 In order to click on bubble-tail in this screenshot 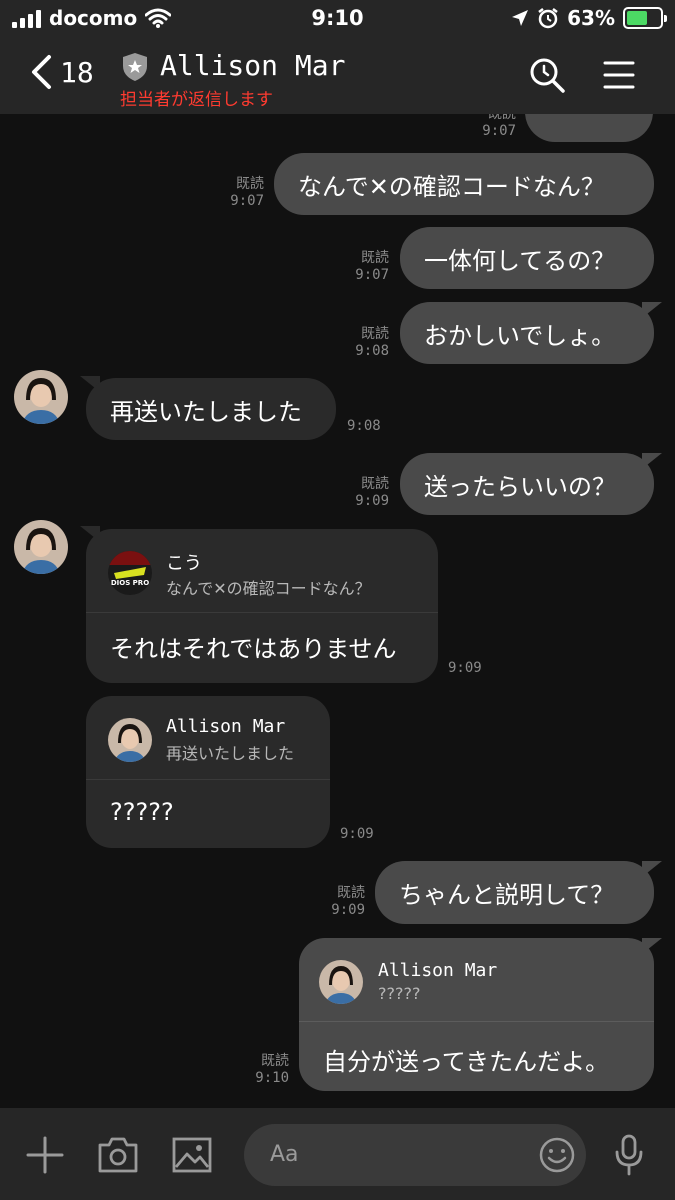, I will do `click(652, 869)`.